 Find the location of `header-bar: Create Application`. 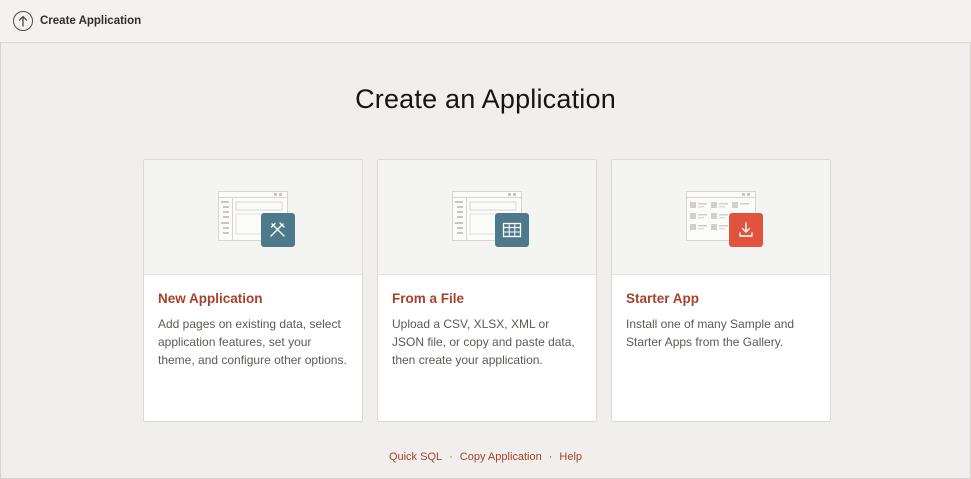

header-bar: Create Application is located at coordinates (485, 21).